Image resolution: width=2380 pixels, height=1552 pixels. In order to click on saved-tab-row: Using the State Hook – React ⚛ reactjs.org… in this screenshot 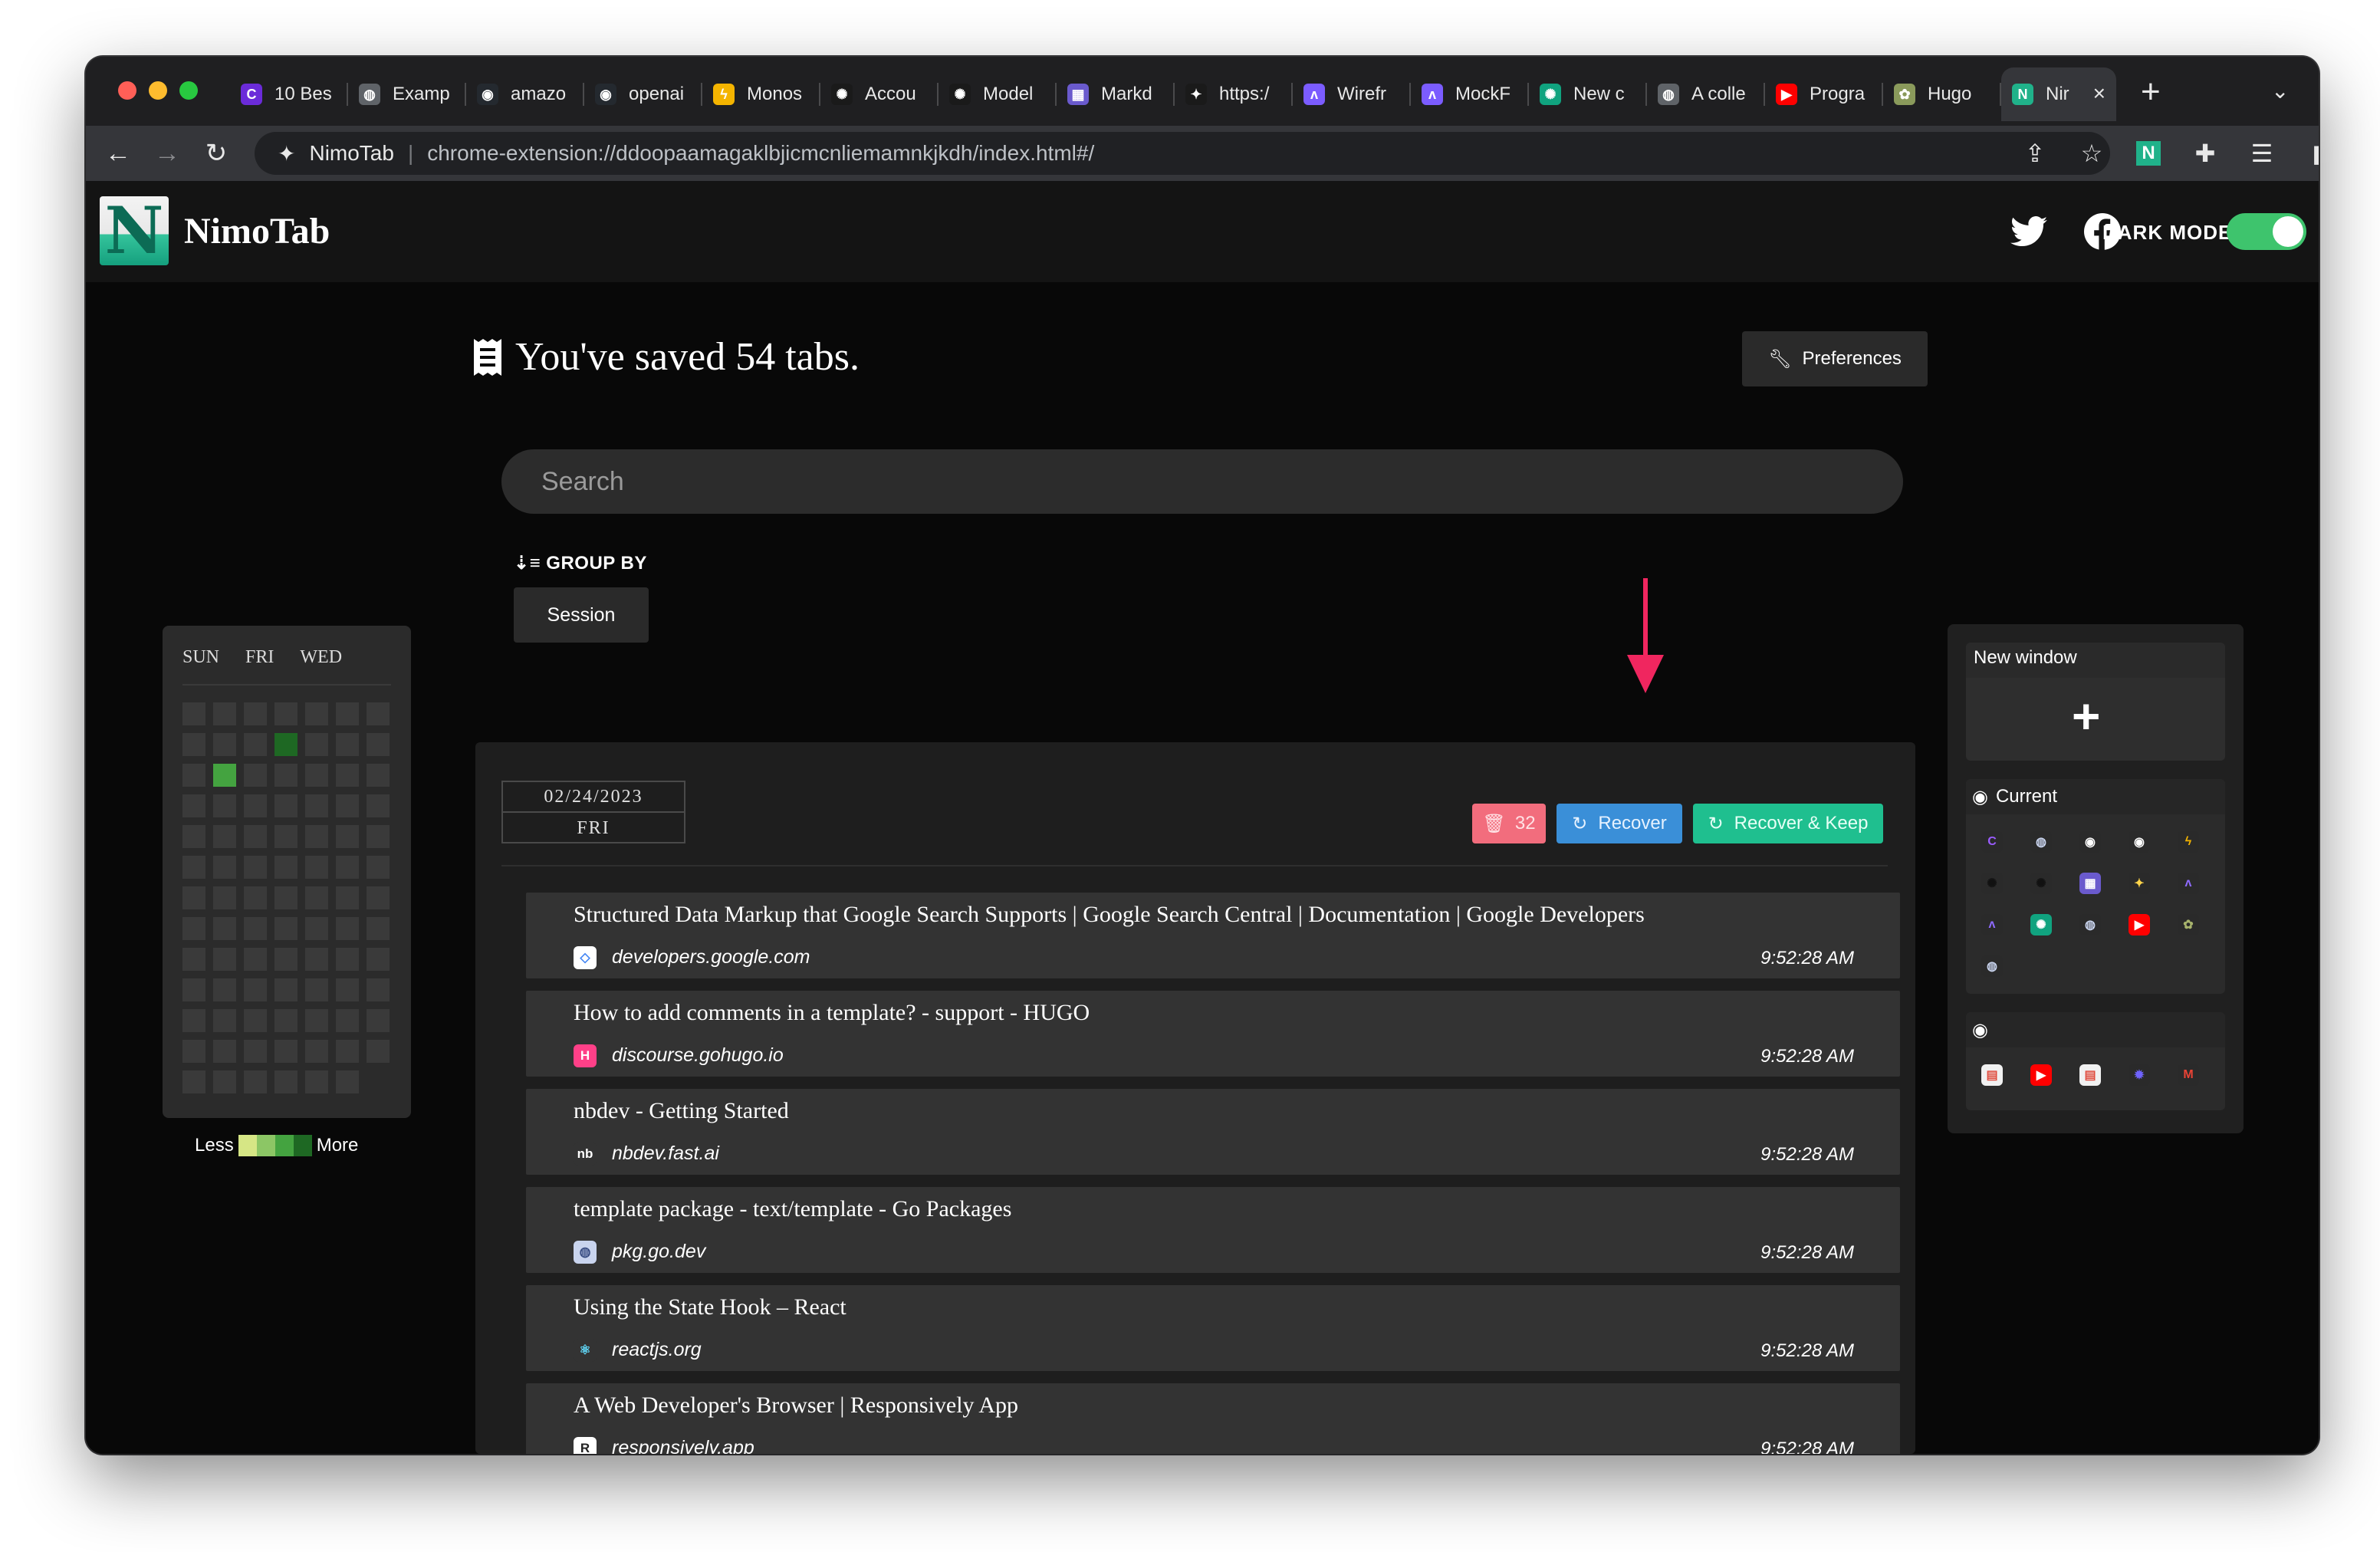, I will do `click(1213, 1328)`.